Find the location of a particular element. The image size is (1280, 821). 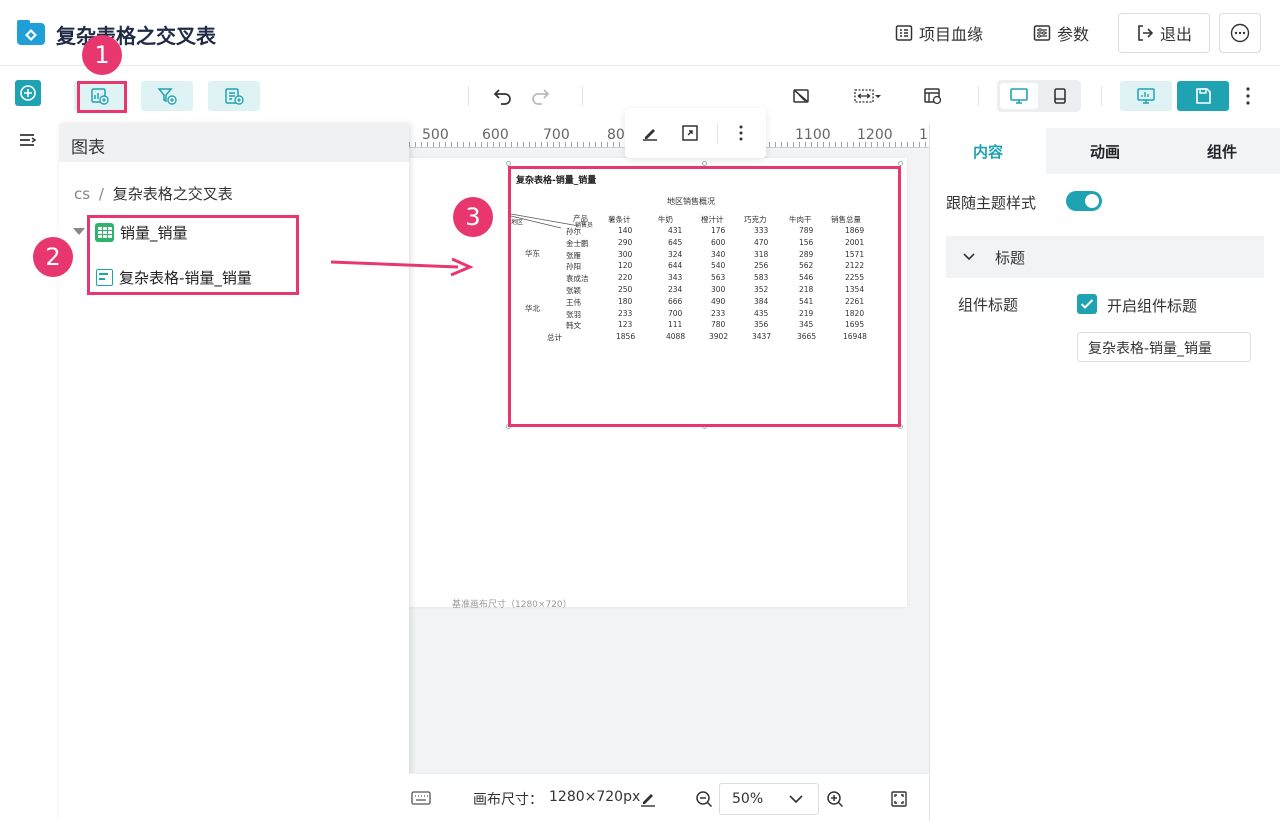

preview-icon is located at coordinates (1146, 96).